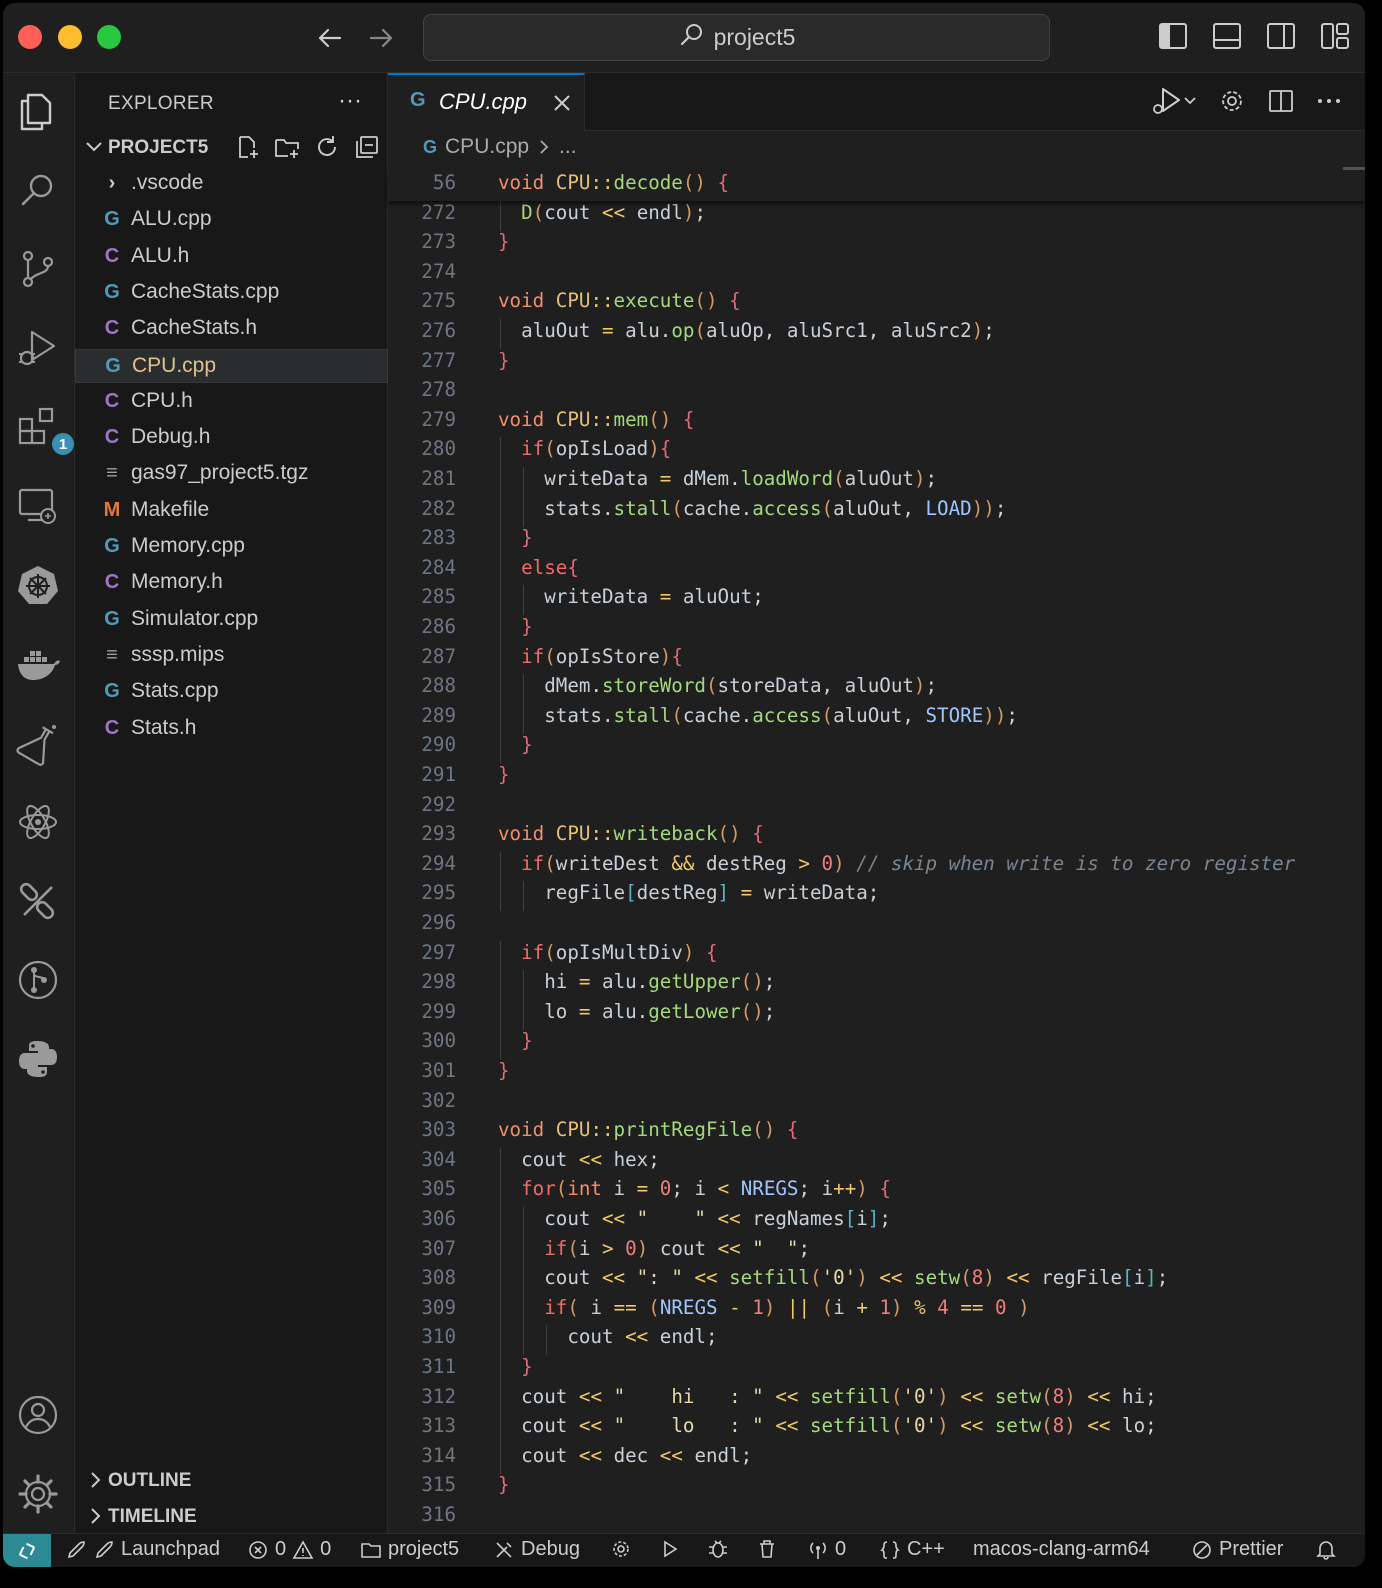  Describe the element at coordinates (826, 1549) in the screenshot. I see `ports-item: 0` at that location.